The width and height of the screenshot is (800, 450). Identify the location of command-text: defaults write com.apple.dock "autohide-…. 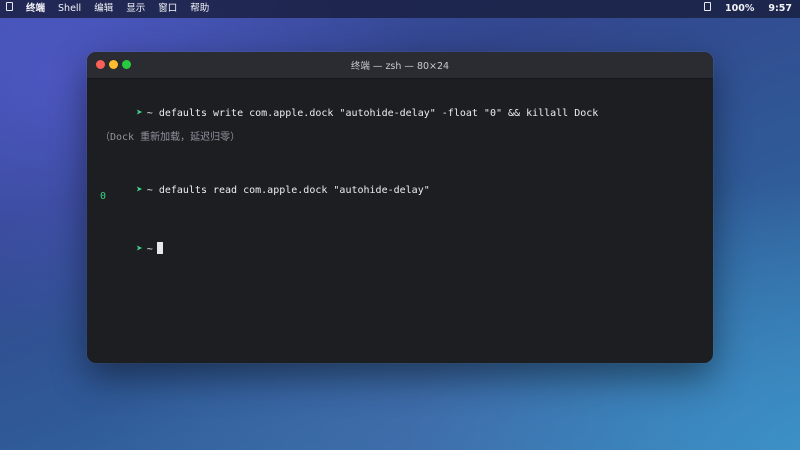
(378, 113).